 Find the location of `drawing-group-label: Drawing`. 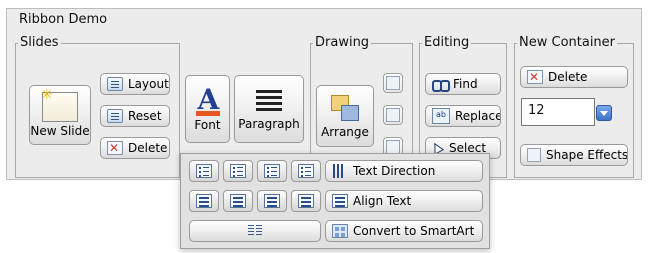

drawing-group-label: Drawing is located at coordinates (342, 42).